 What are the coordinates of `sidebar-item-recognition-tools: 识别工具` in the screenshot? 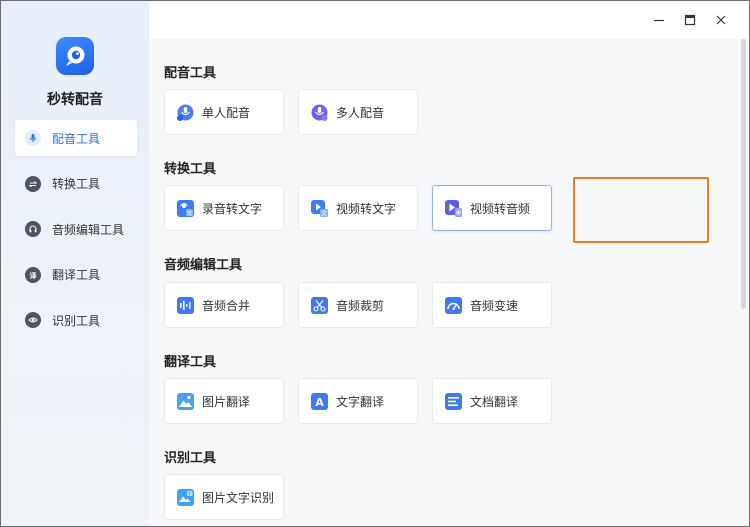 It's located at (76, 320).